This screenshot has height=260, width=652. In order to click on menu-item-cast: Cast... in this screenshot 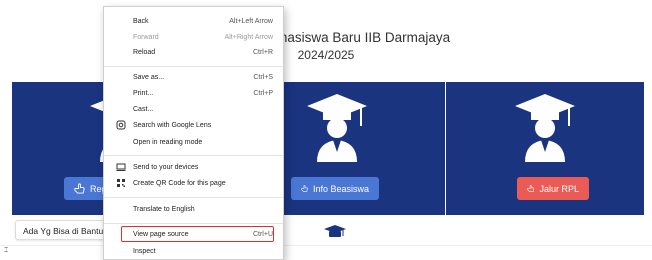, I will do `click(193, 109)`.